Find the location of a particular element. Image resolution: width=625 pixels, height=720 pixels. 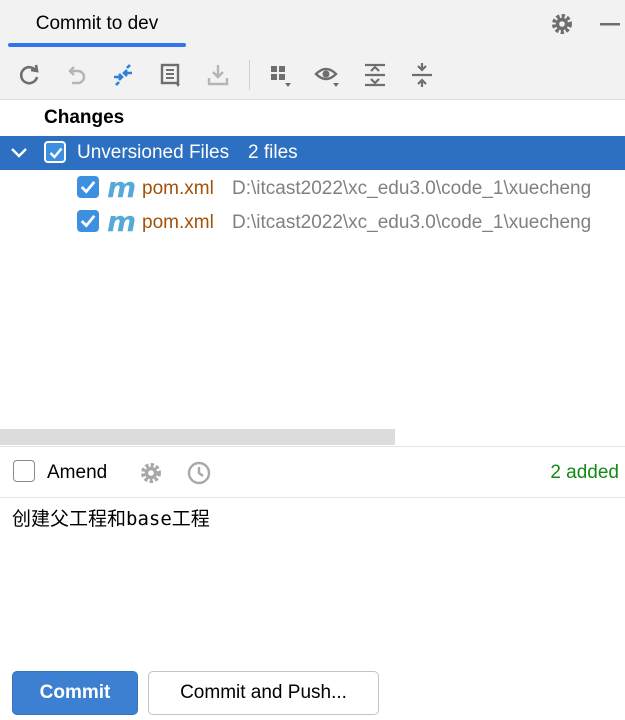

minimize-icon is located at coordinates (610, 24).